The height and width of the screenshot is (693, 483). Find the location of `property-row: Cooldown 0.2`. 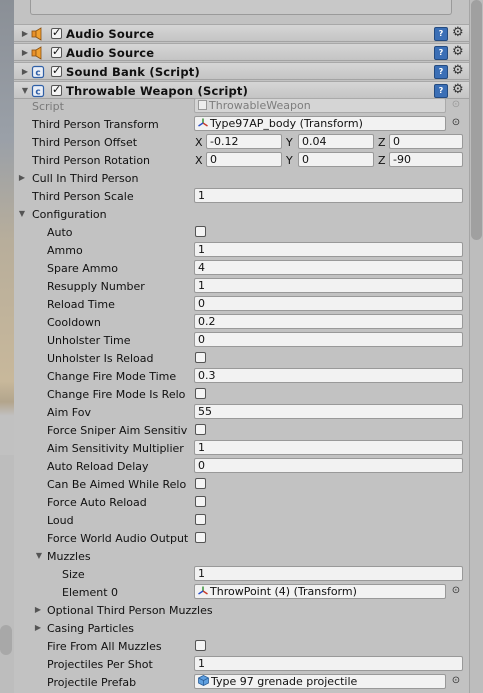

property-row: Cooldown 0.2 is located at coordinates (241, 322).